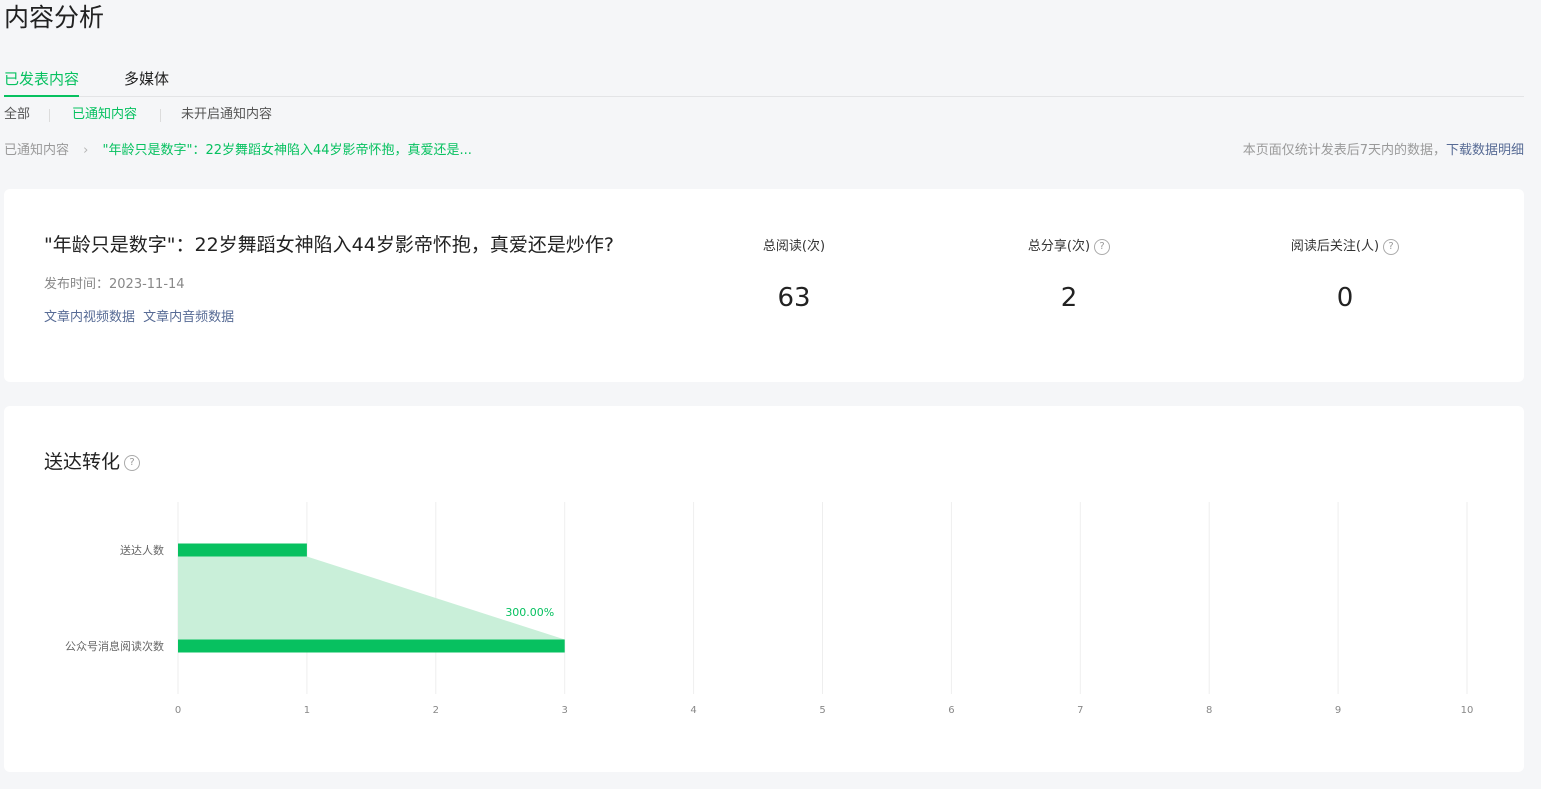 The image size is (1541, 789). Describe the element at coordinates (1209, 710) in the screenshot. I see `x-tick-label: 8` at that location.